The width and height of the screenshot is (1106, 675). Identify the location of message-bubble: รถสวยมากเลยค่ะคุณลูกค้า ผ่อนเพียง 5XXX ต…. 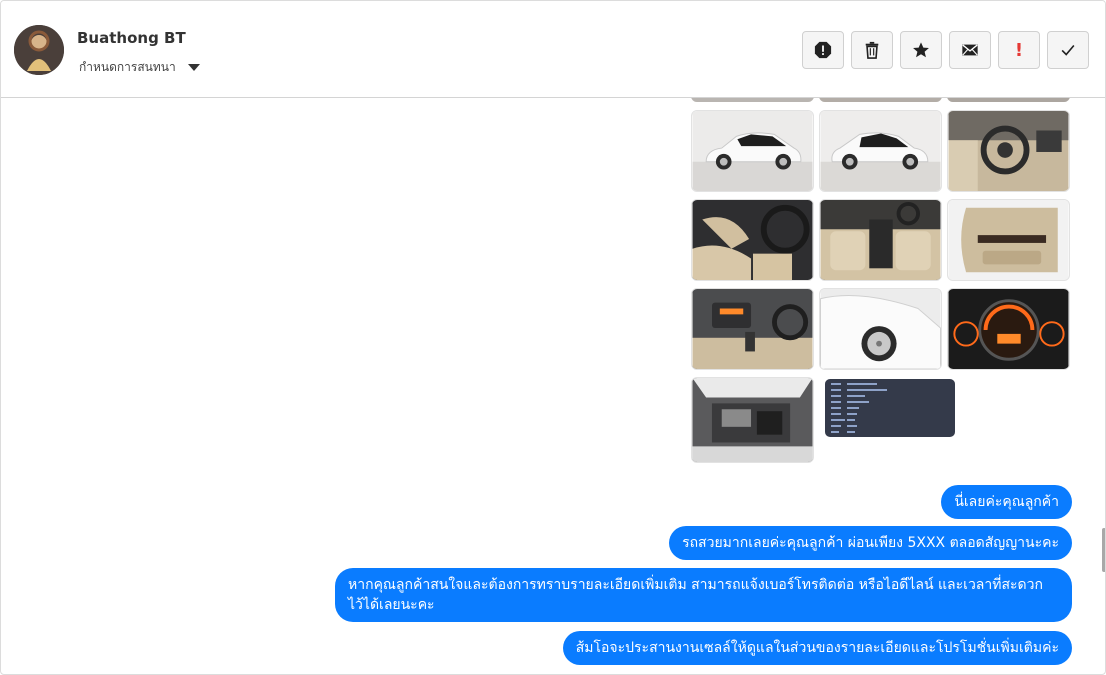
(870, 543).